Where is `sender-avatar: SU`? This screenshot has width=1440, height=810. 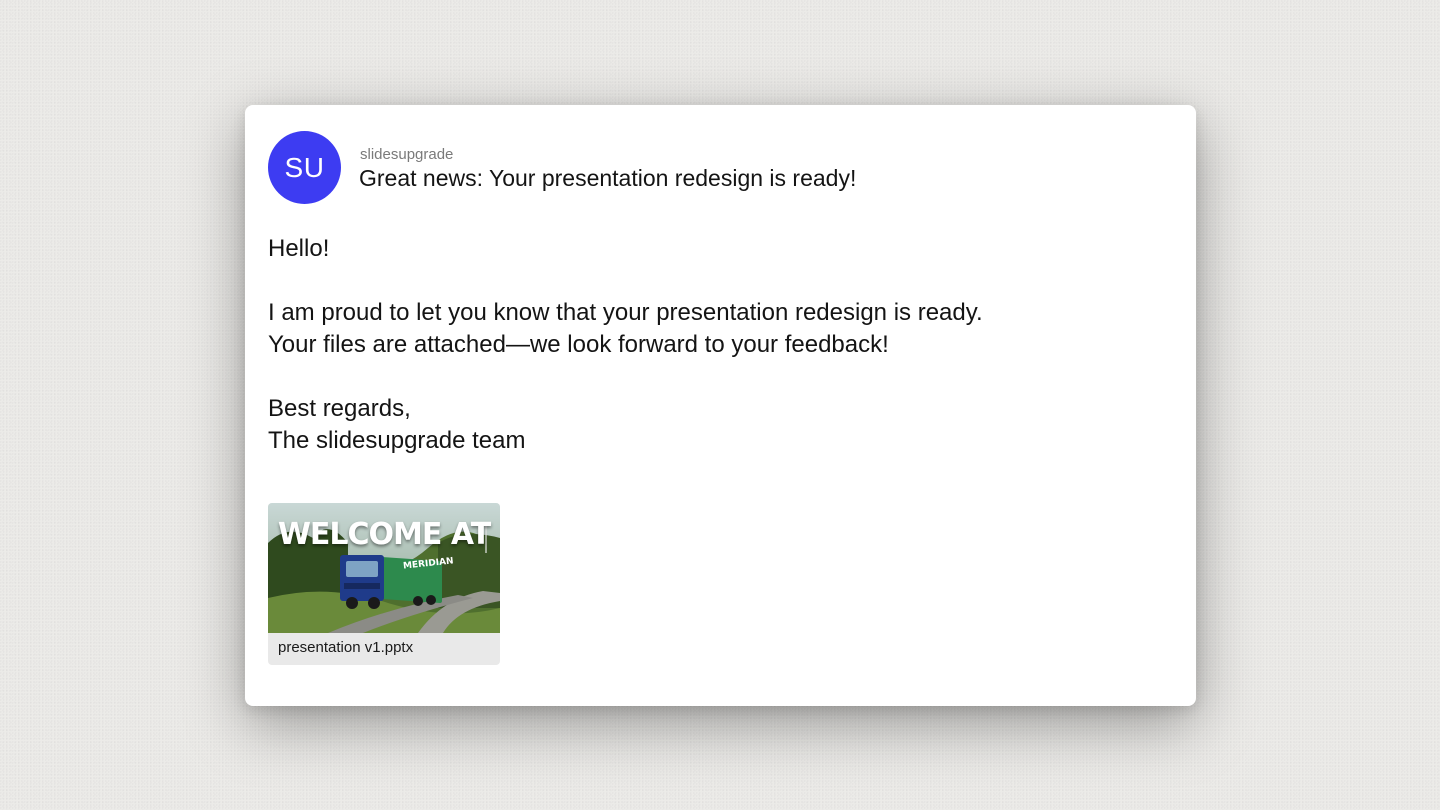 sender-avatar: SU is located at coordinates (304, 167).